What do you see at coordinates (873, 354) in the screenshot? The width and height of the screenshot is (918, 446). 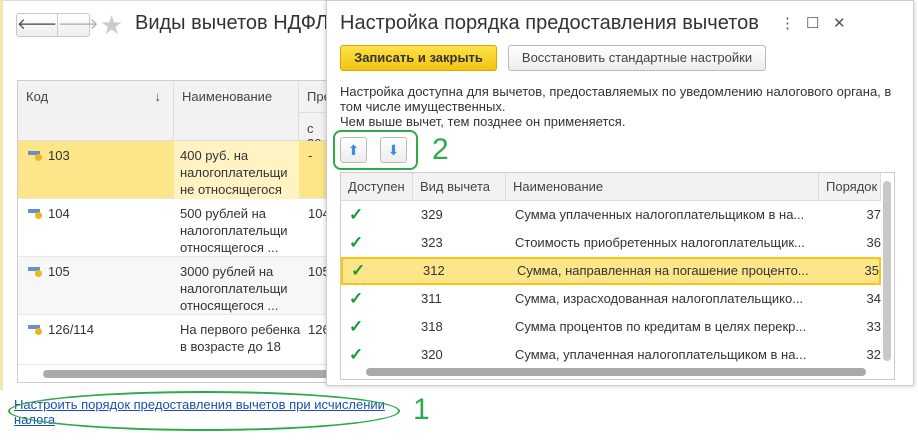 I see `order-cell: 32` at bounding box center [873, 354].